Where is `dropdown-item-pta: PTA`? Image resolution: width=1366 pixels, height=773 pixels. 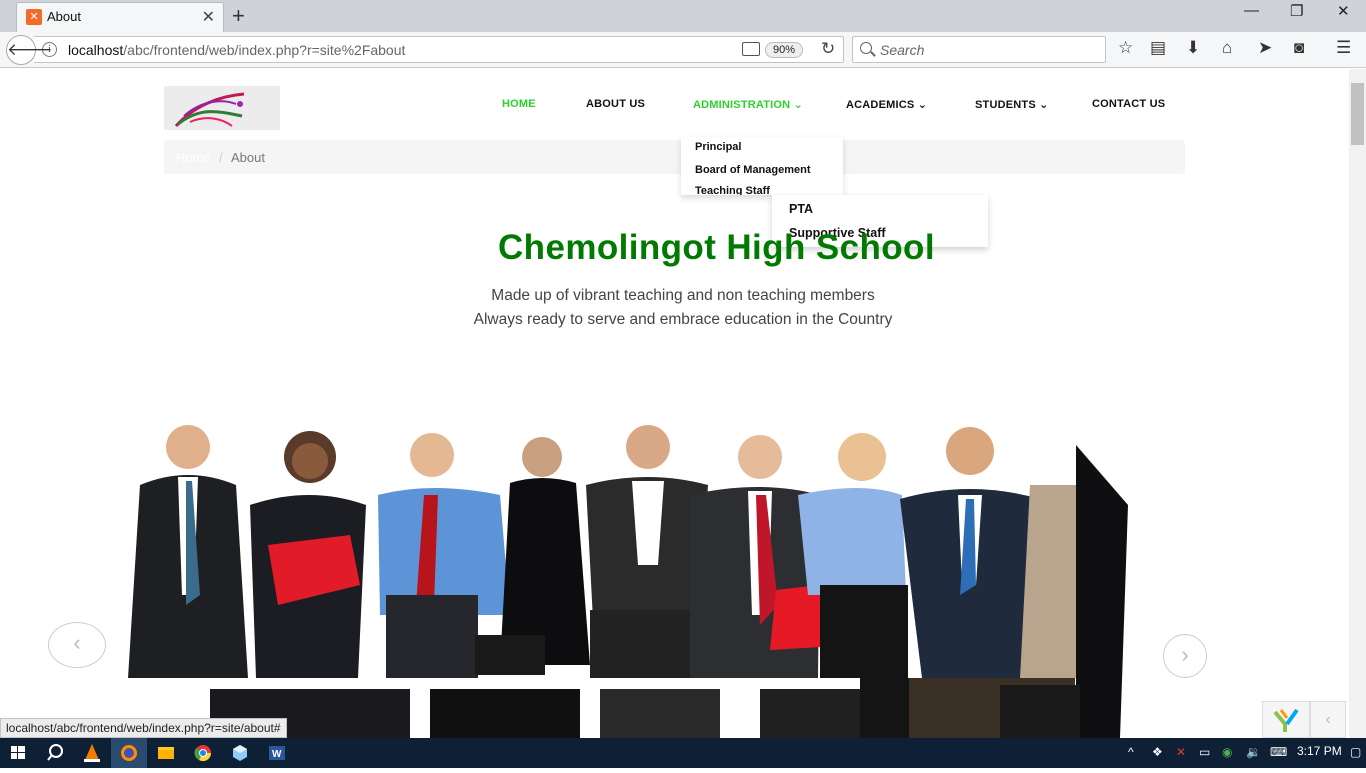 dropdown-item-pta: PTA is located at coordinates (801, 209).